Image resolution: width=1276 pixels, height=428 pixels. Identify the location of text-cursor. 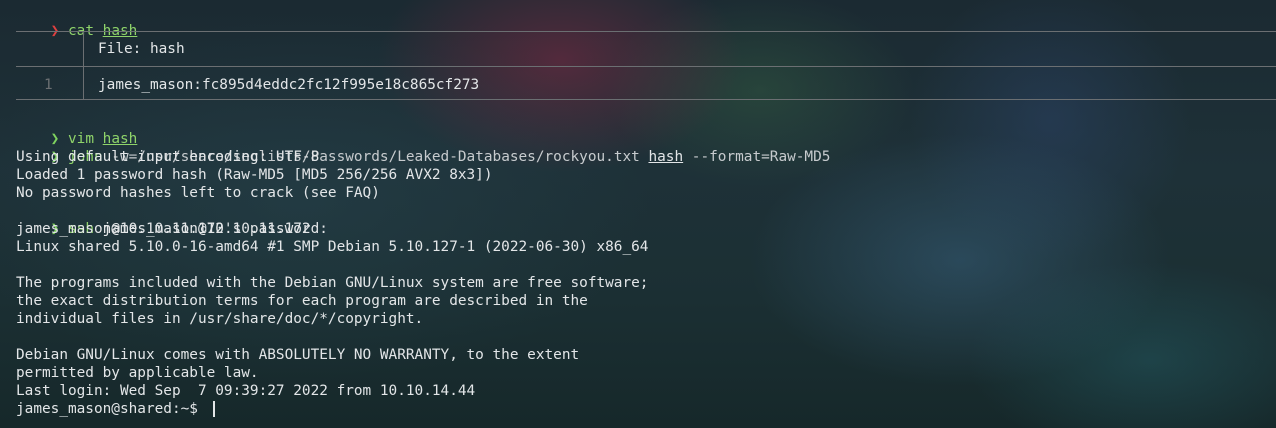
(214, 409).